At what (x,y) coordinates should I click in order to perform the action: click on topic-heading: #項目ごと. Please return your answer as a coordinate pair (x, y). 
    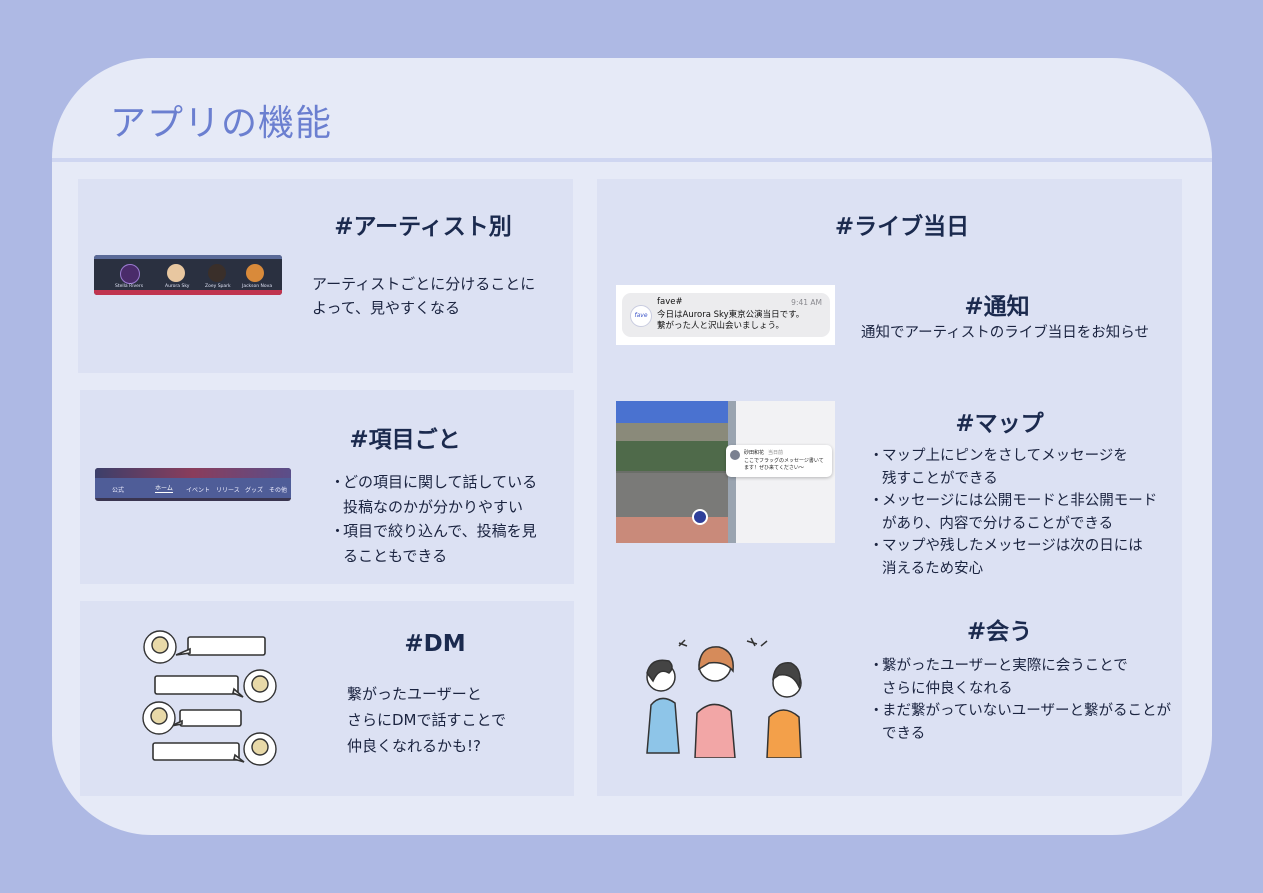
    Looking at the image, I should click on (405, 440).